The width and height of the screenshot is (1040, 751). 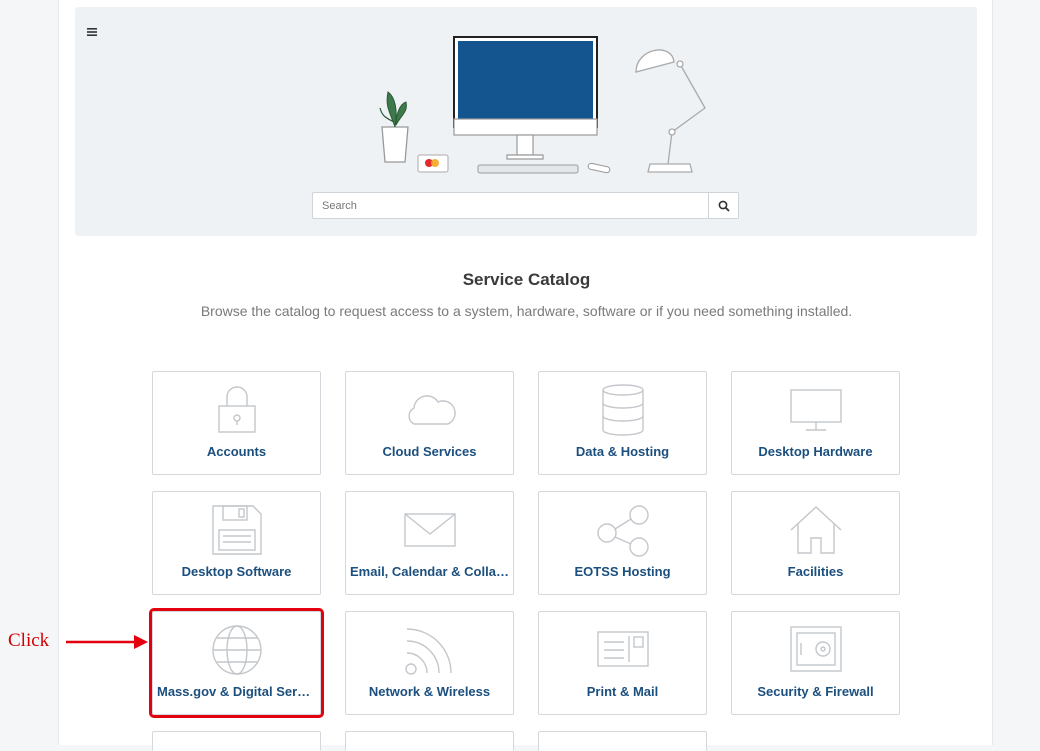 What do you see at coordinates (428, 651) in the screenshot?
I see `wifi-signal-icon` at bounding box center [428, 651].